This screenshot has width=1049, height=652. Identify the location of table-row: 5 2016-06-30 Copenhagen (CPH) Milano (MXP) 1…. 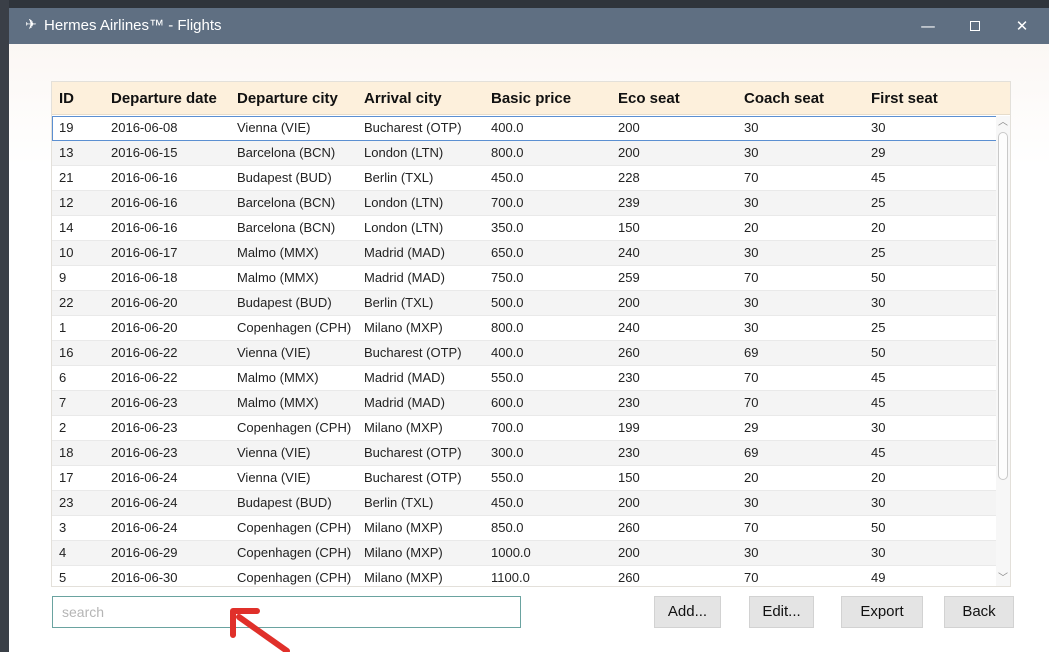
(524, 576).